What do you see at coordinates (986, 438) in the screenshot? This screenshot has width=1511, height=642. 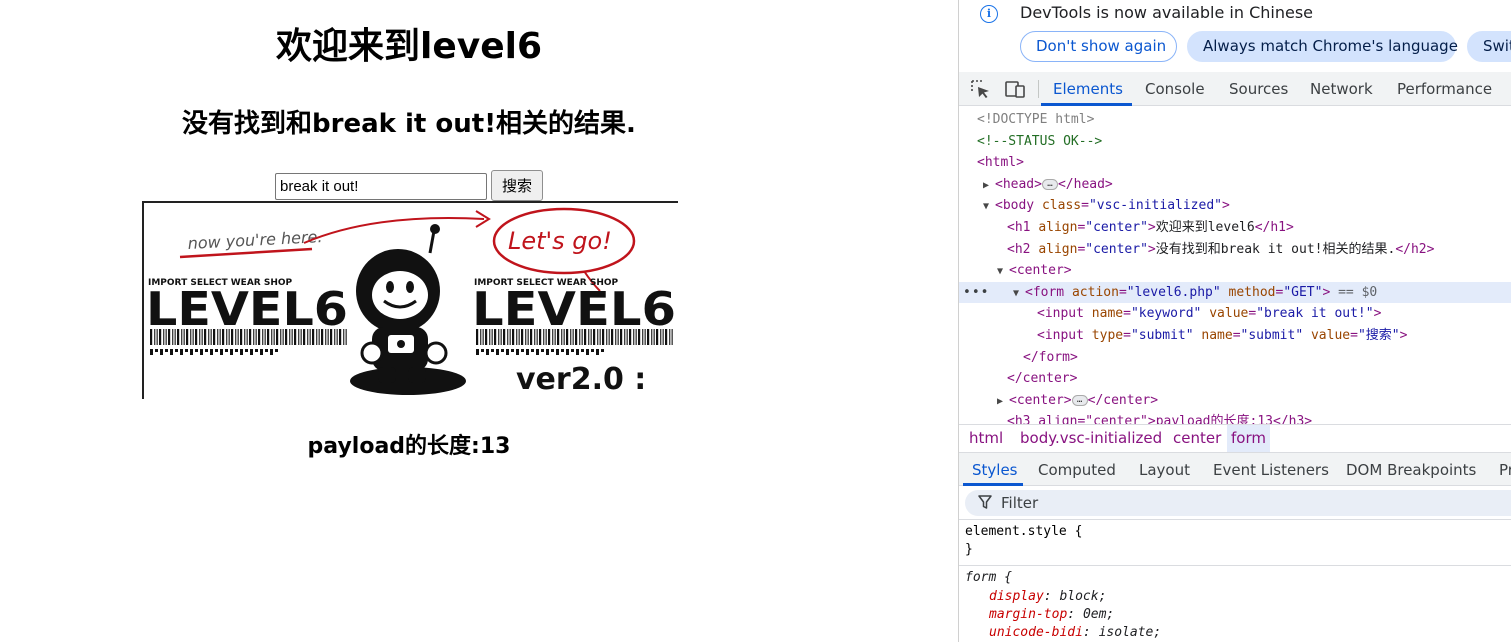 I see `breadcrumb-html: html` at bounding box center [986, 438].